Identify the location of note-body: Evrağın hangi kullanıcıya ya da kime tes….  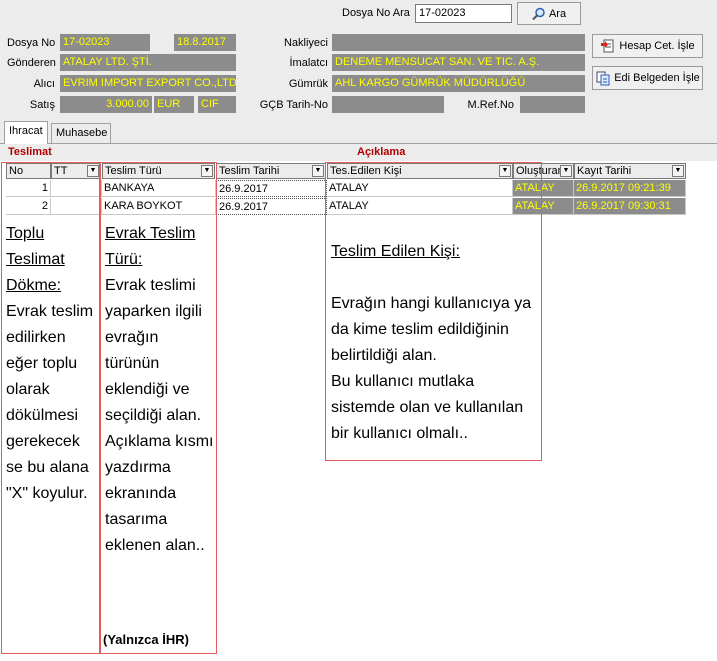
(431, 368).